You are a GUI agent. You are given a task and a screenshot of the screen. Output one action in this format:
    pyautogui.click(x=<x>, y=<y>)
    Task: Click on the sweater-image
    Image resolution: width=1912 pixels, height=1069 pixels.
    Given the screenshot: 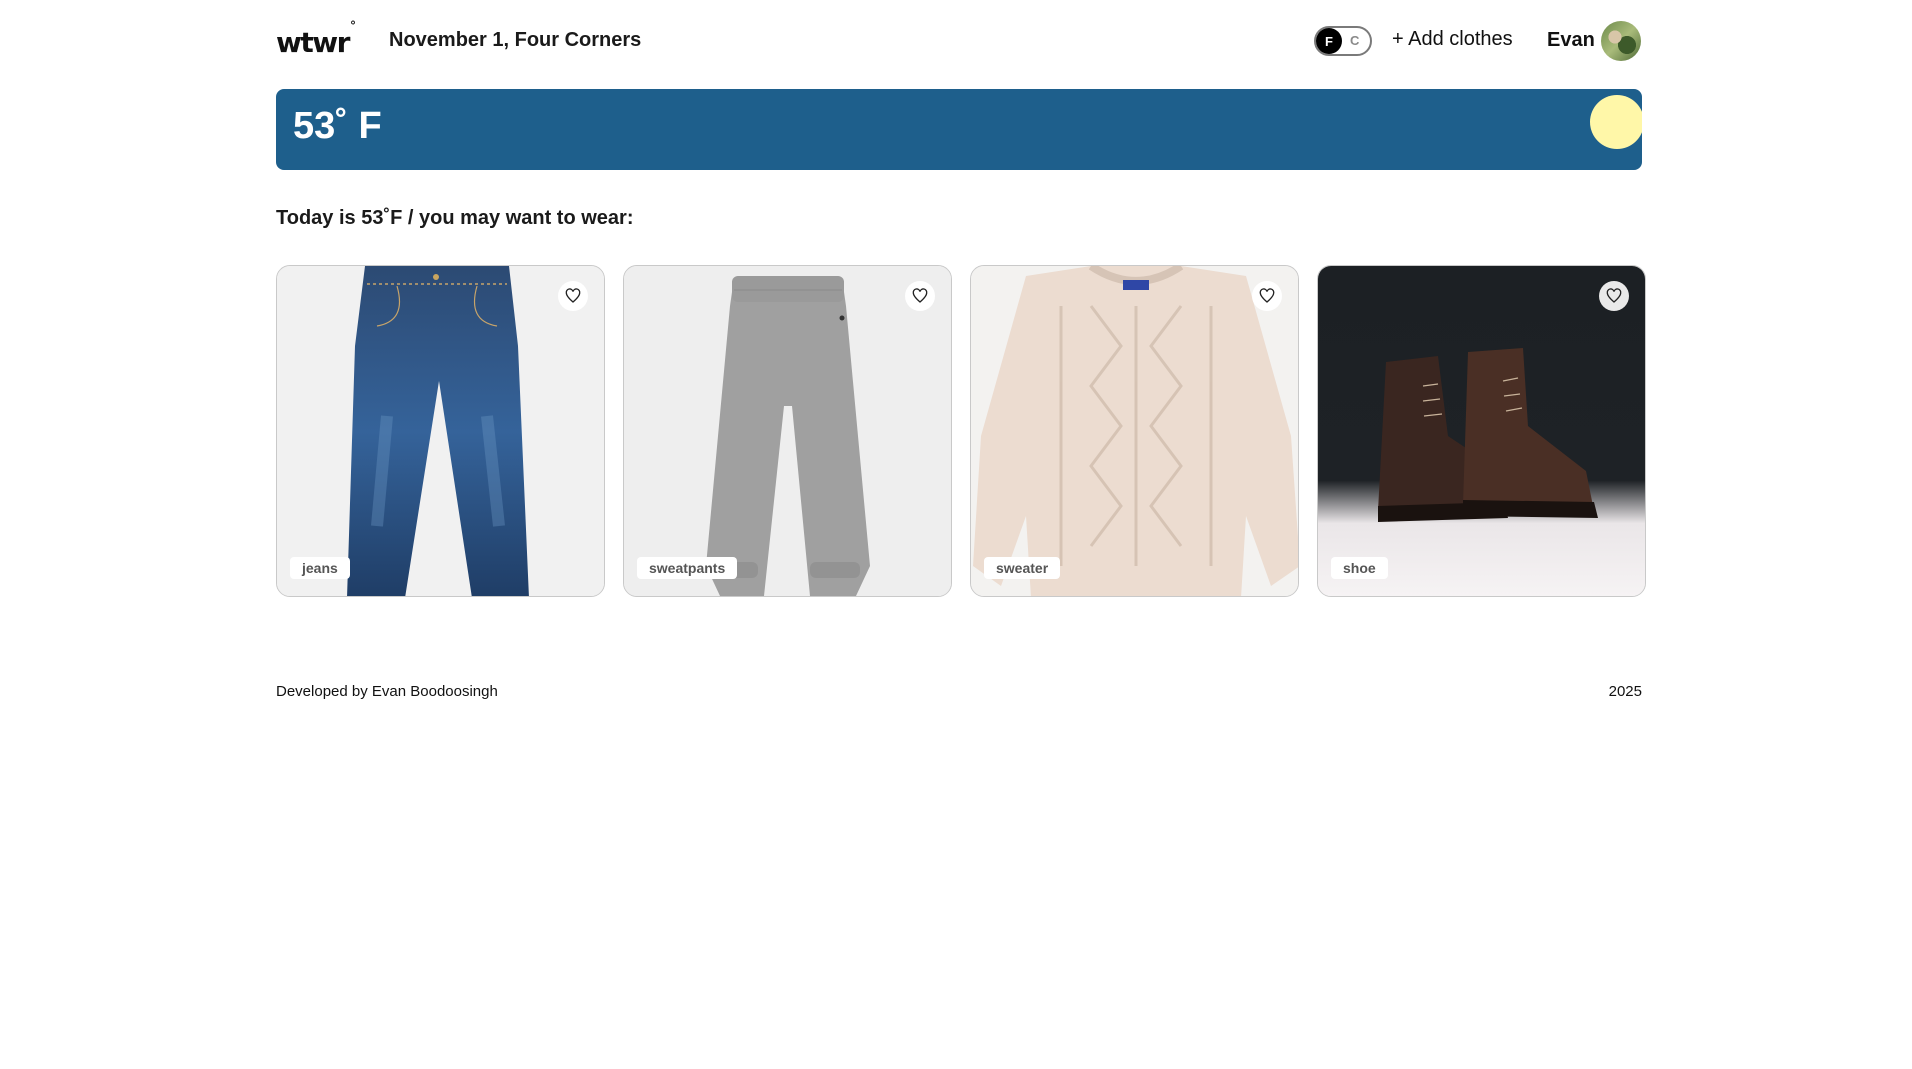 What is the action you would take?
    pyautogui.click(x=1134, y=431)
    